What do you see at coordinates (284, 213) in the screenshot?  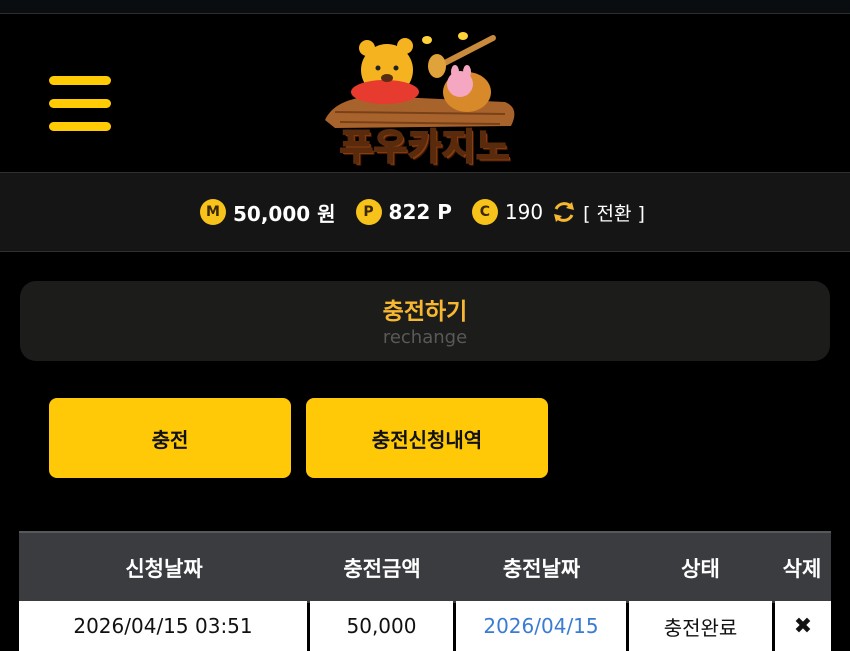 I see `money-balance: 50,000 원` at bounding box center [284, 213].